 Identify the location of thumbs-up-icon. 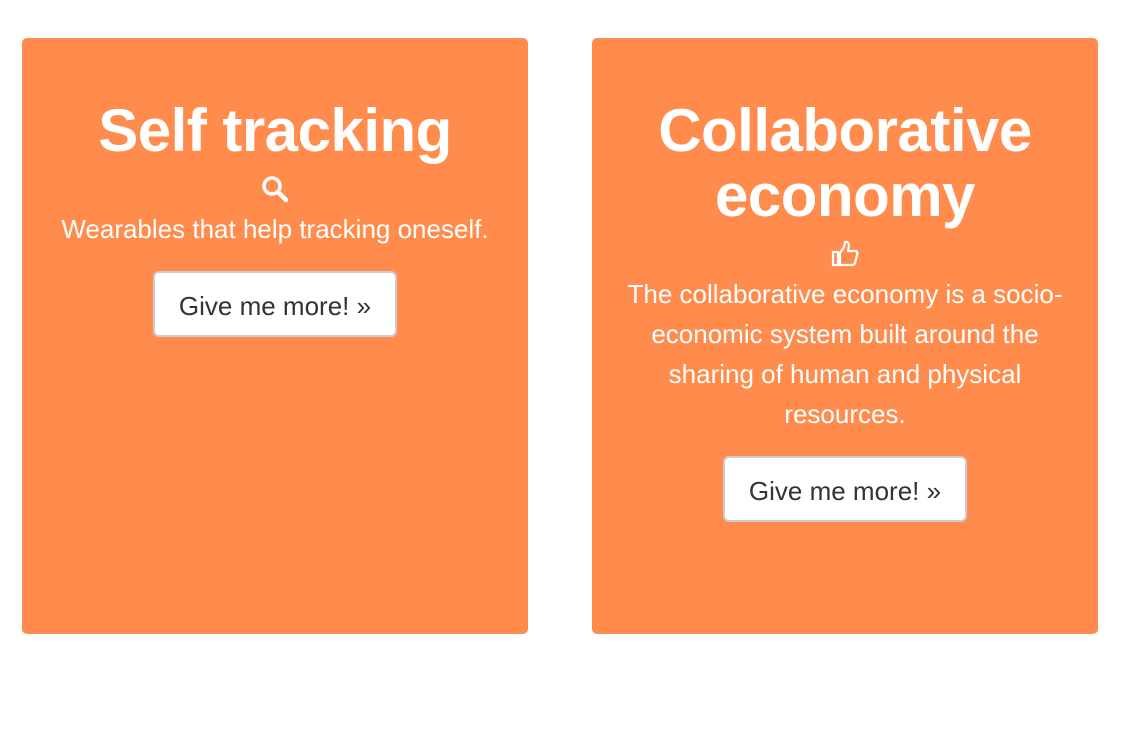
(845, 254).